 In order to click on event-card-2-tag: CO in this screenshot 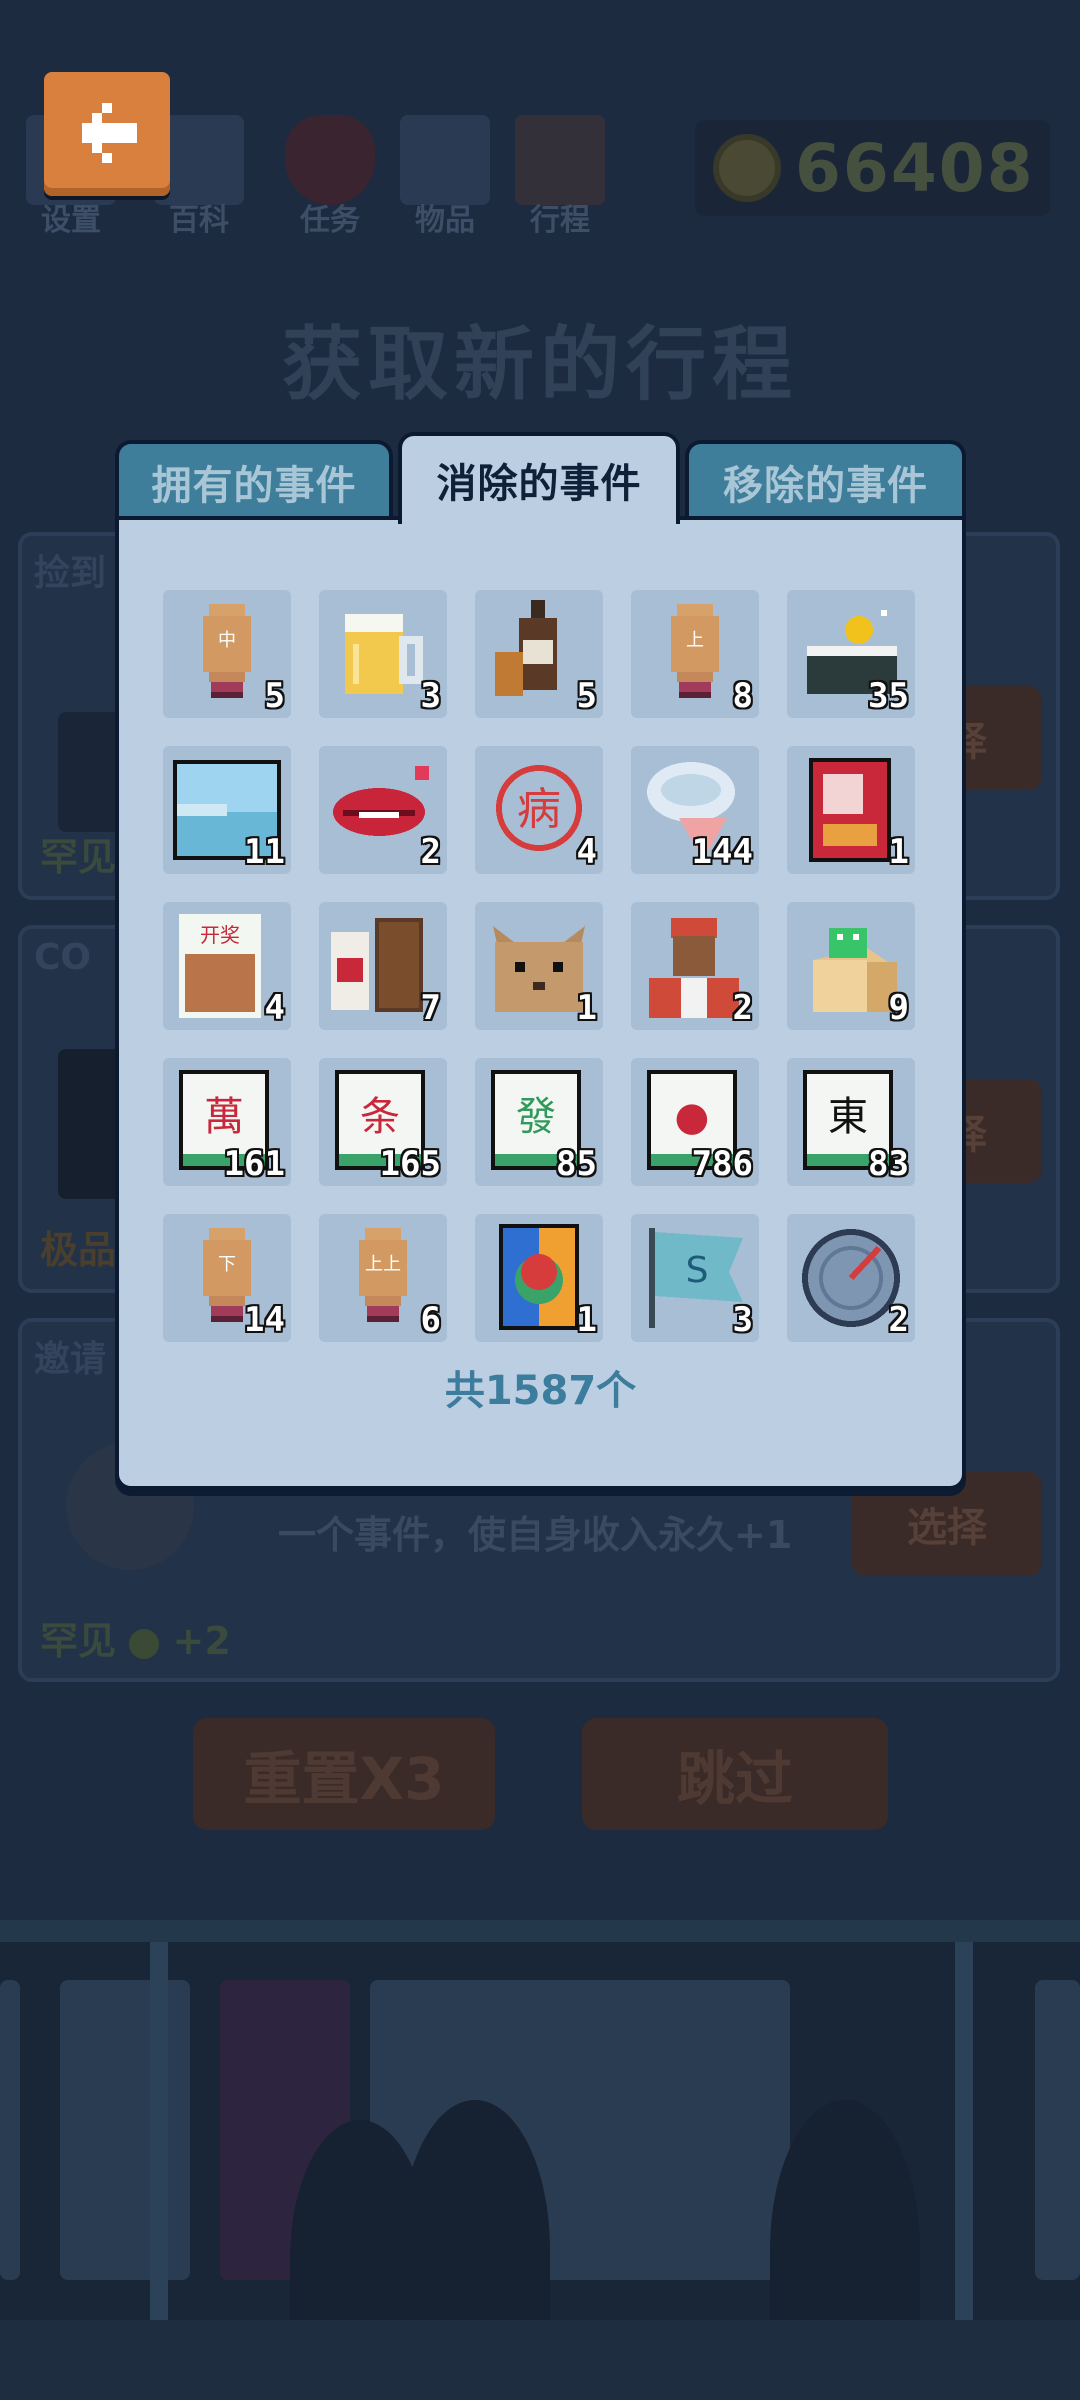, I will do `click(63, 957)`.